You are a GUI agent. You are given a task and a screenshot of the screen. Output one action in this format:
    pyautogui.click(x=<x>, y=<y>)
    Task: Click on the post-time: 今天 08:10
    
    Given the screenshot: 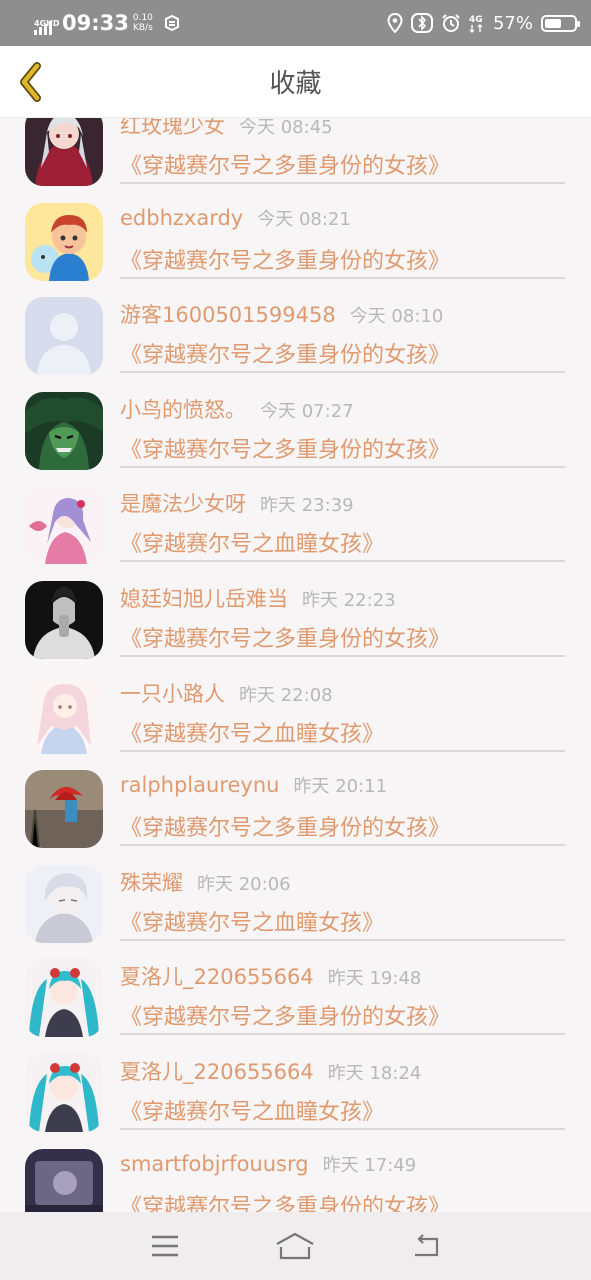 What is the action you would take?
    pyautogui.click(x=396, y=317)
    